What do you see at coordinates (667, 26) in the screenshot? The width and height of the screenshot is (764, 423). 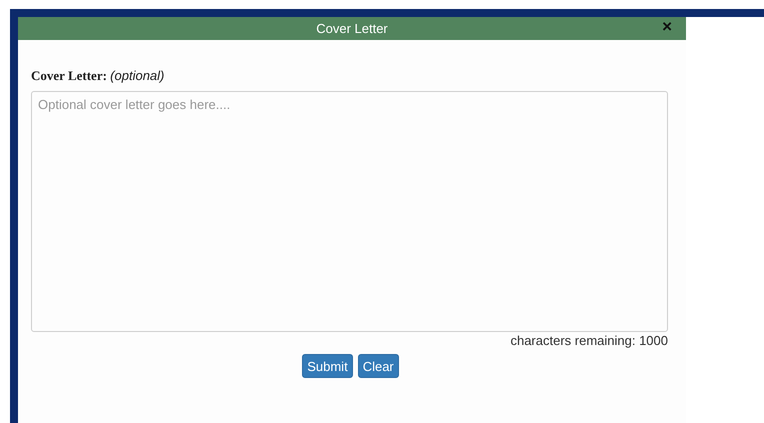 I see `close-button: ×` at bounding box center [667, 26].